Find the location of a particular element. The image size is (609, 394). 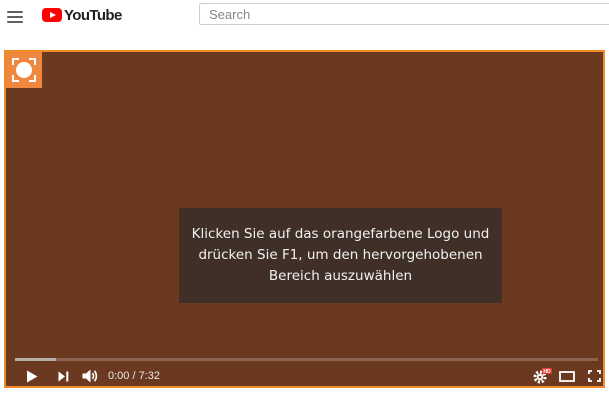

duration: 7:32 is located at coordinates (149, 376).